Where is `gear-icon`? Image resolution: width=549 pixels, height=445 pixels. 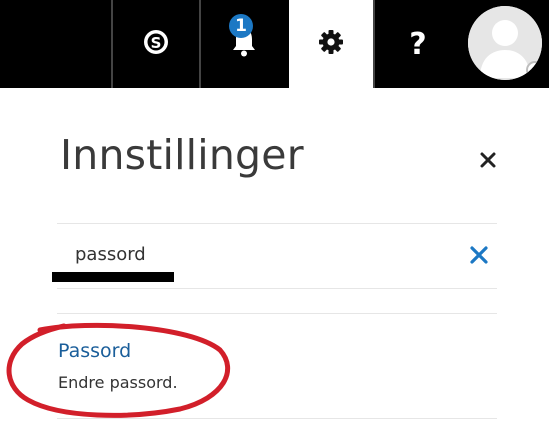
gear-icon is located at coordinates (331, 44).